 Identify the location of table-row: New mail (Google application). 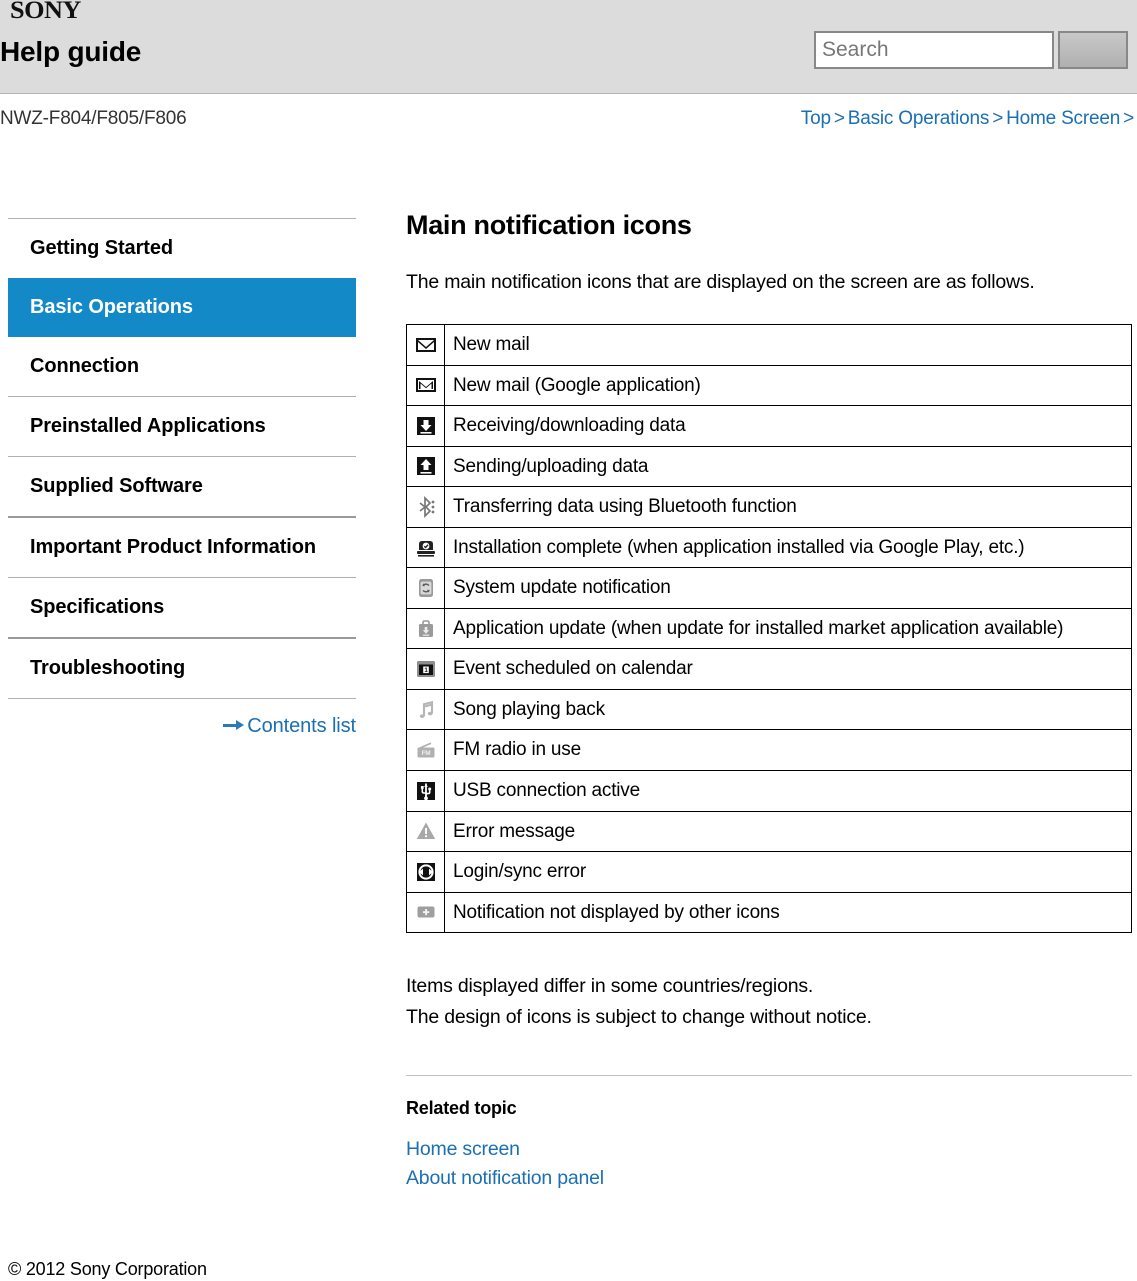
(769, 385).